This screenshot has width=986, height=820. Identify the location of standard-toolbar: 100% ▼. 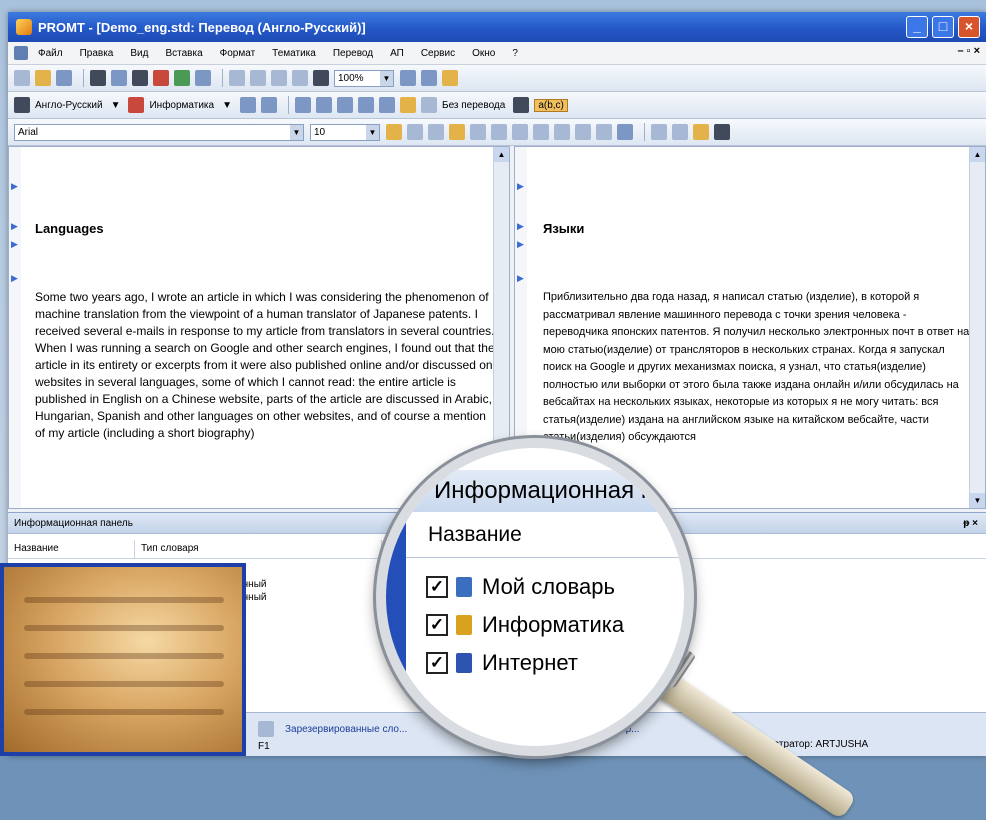
(497, 78).